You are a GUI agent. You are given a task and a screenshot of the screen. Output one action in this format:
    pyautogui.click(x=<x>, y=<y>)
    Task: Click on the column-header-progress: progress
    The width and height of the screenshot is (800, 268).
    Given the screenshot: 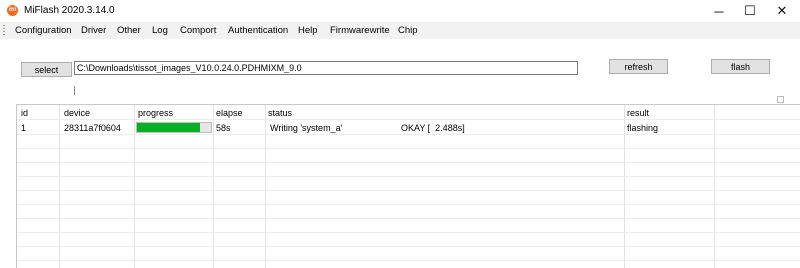 What is the action you would take?
    pyautogui.click(x=155, y=113)
    